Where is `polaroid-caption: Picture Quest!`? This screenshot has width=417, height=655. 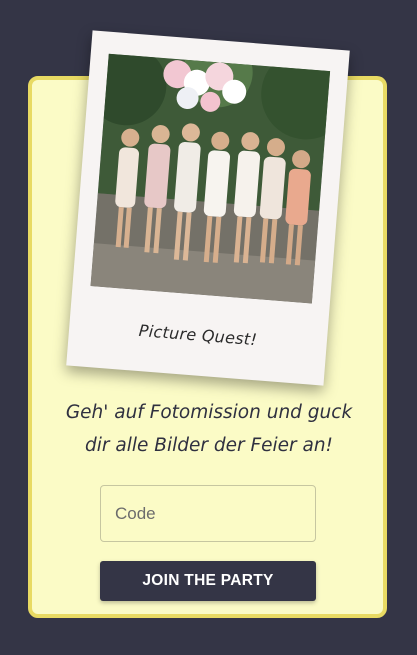
polaroid-caption: Picture Quest! is located at coordinates (198, 335).